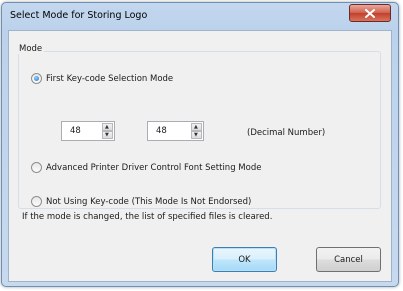 This screenshot has height=291, width=403. I want to click on radio-first-keycode-mode: First Key-code Selection Mode, so click(102, 78).